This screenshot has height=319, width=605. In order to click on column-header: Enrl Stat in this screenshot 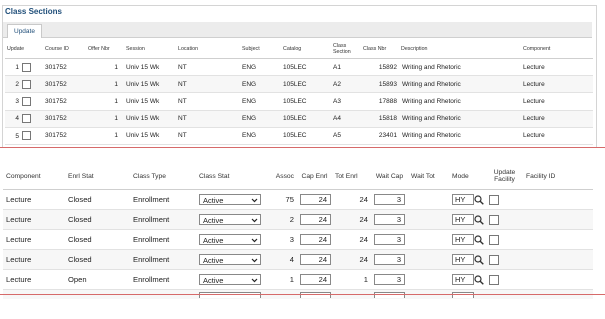, I will do `click(97, 176)`.